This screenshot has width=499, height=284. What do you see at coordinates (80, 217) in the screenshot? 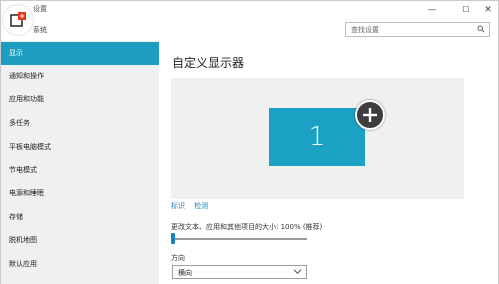
I see `sidebar-item-storage: 存储` at bounding box center [80, 217].